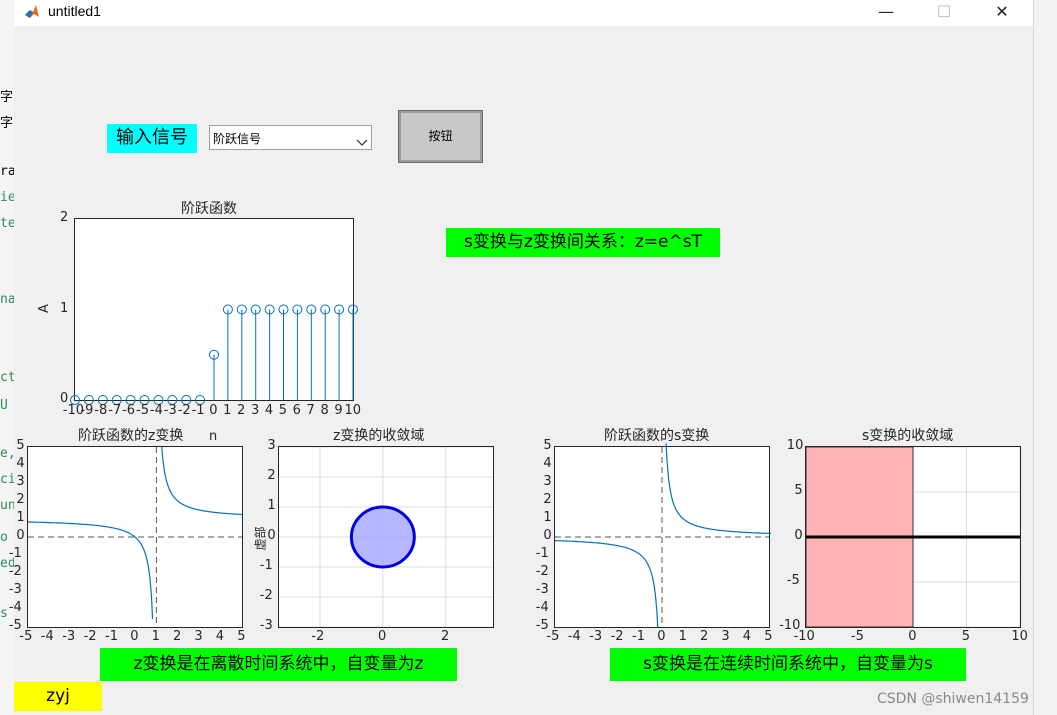 The image size is (1057, 715). I want to click on s-transform-xtick: -4, so click(574, 636).